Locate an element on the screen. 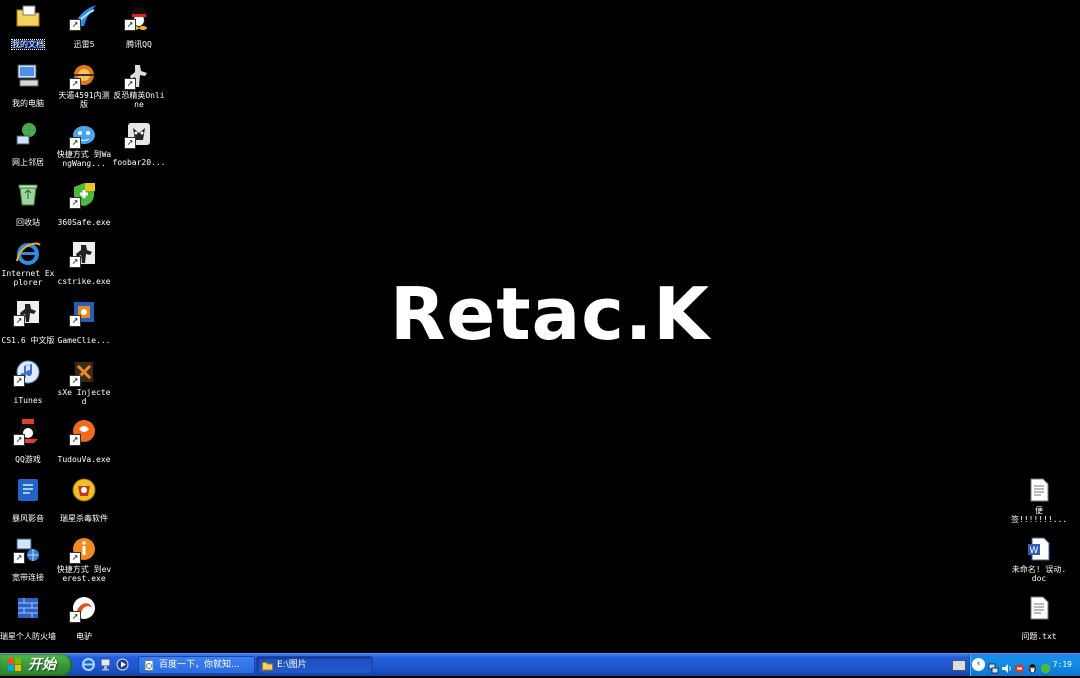 This screenshot has height=678, width=1080. desktop-icon-baofeng: 暴风影音 is located at coordinates (28, 499).